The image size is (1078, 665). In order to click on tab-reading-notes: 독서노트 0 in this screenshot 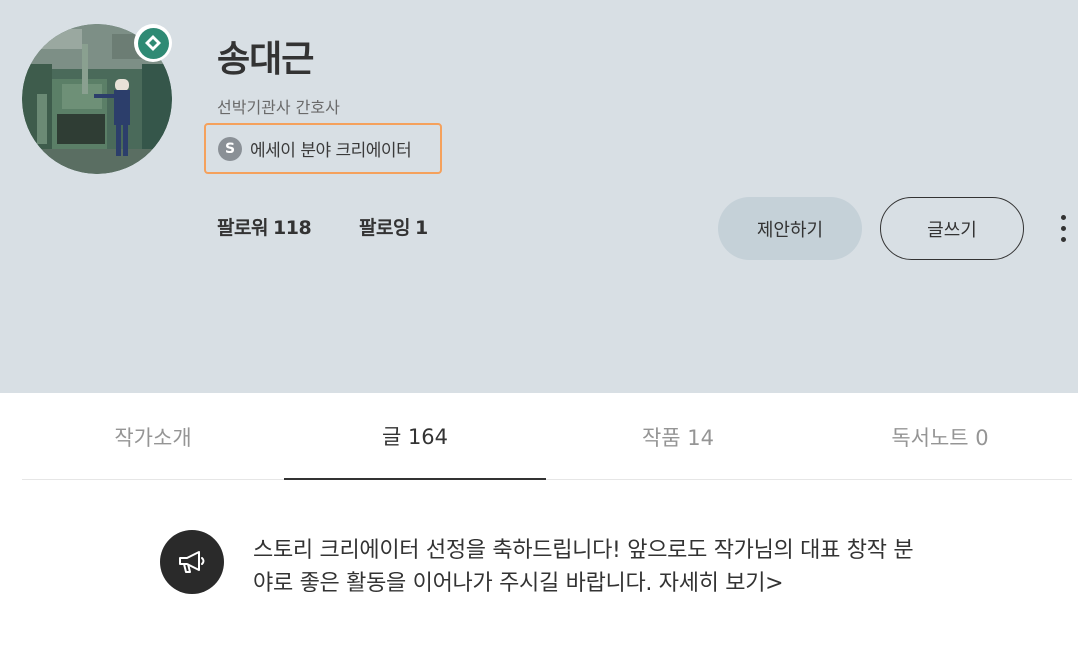, I will do `click(940, 436)`.